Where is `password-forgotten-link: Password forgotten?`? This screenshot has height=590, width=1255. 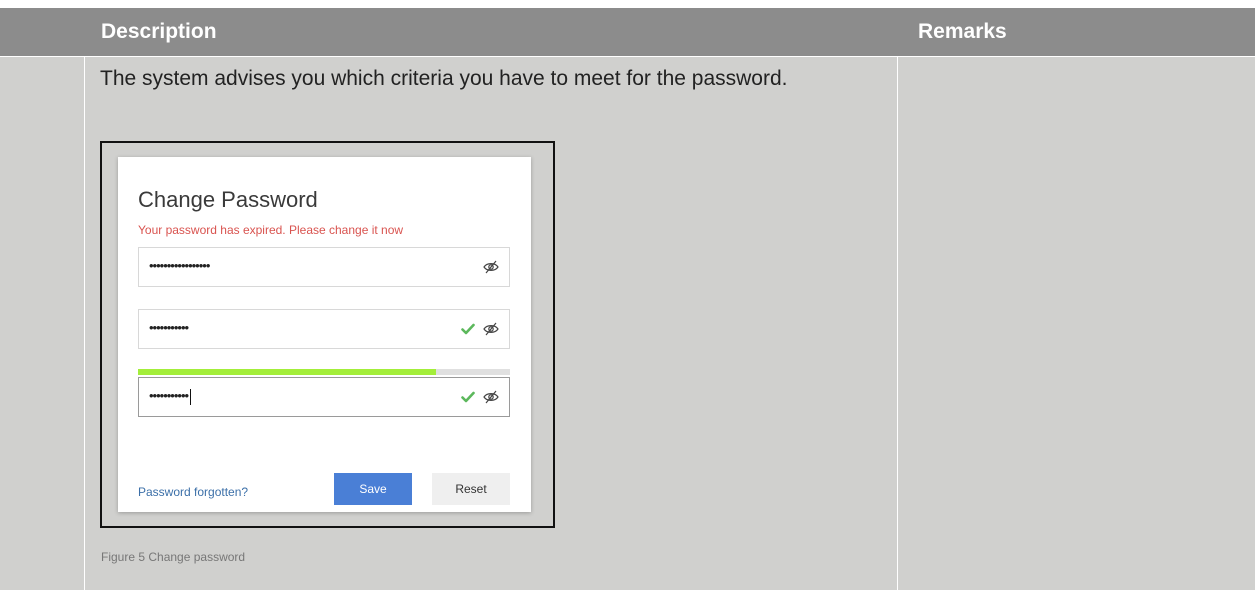 password-forgotten-link: Password forgotten? is located at coordinates (193, 492).